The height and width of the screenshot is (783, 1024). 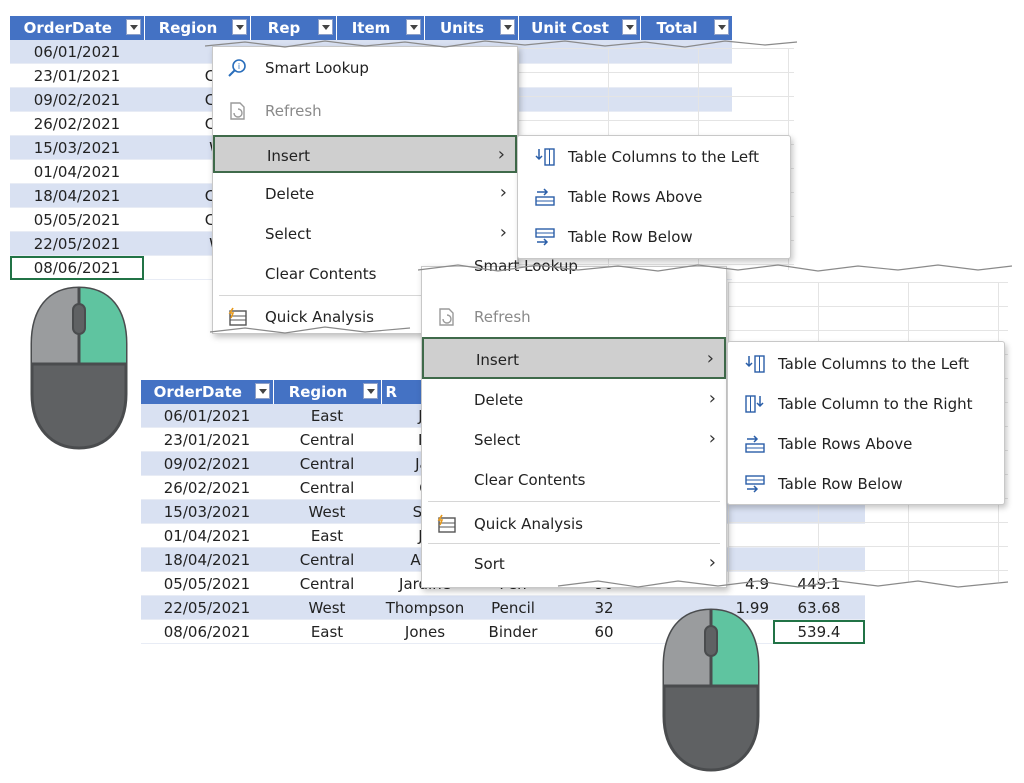 What do you see at coordinates (513, 631) in the screenshot?
I see `cell-item: Binder` at bounding box center [513, 631].